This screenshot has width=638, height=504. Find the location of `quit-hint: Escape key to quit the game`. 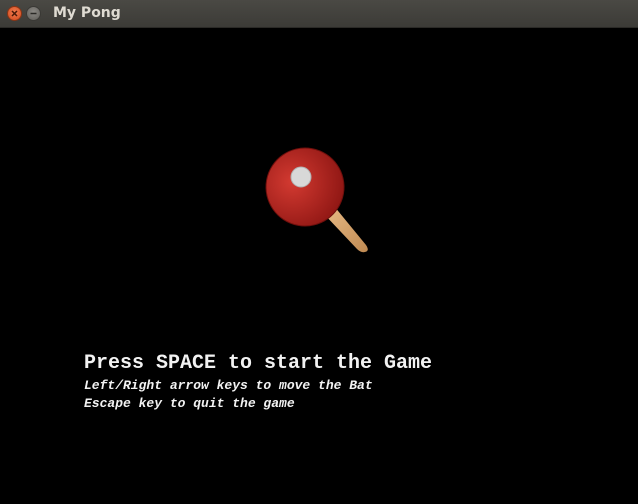

quit-hint: Escape key to quit the game is located at coordinates (189, 403).